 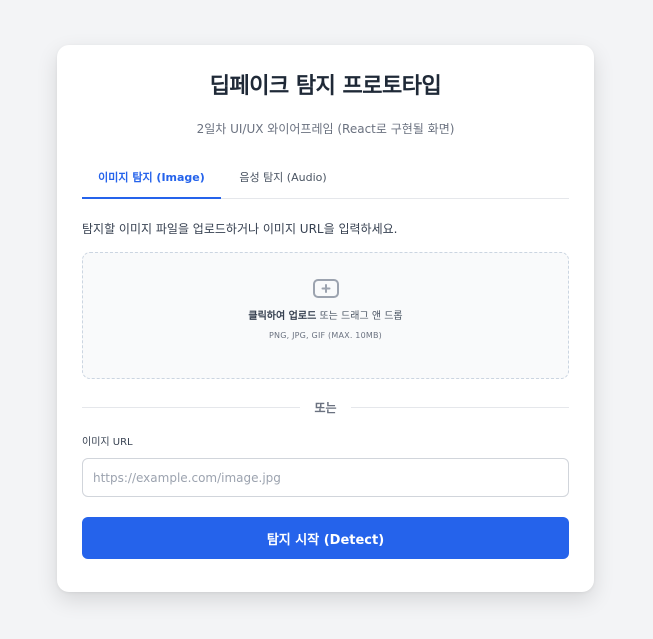 I want to click on dropzone-hint: PNG, JPG, GIF (MAX. 10MB), so click(x=325, y=335).